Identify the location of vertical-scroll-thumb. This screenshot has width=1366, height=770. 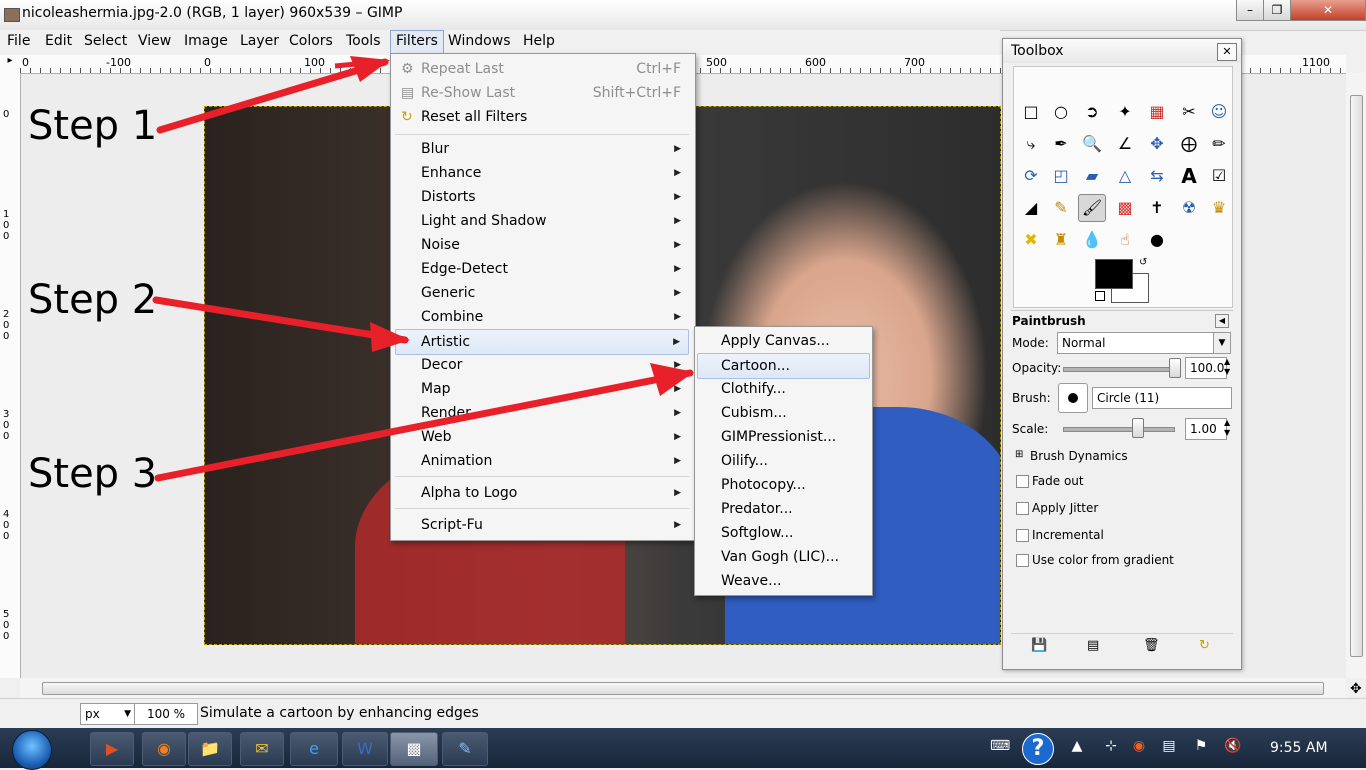
(1356, 376).